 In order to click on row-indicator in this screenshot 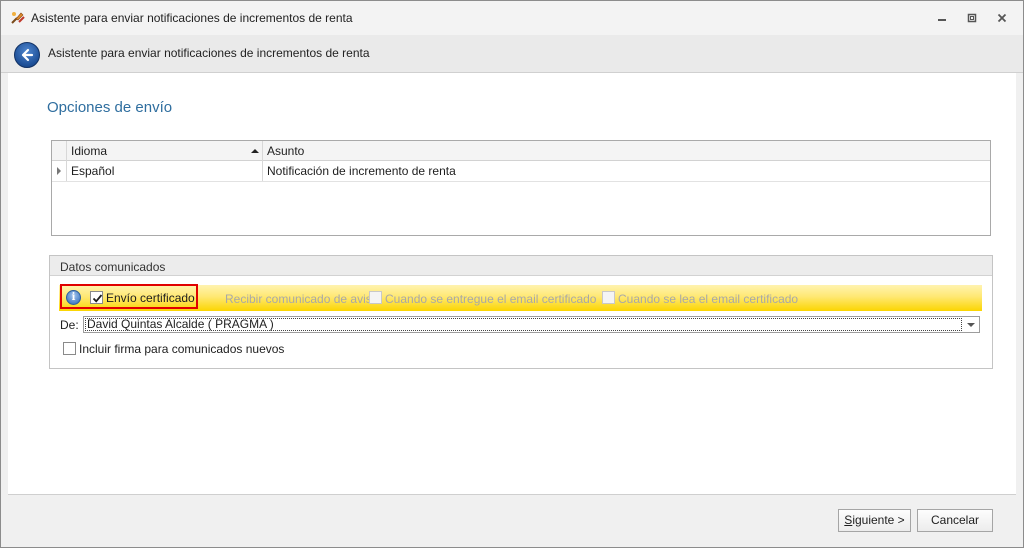, I will do `click(59, 171)`.